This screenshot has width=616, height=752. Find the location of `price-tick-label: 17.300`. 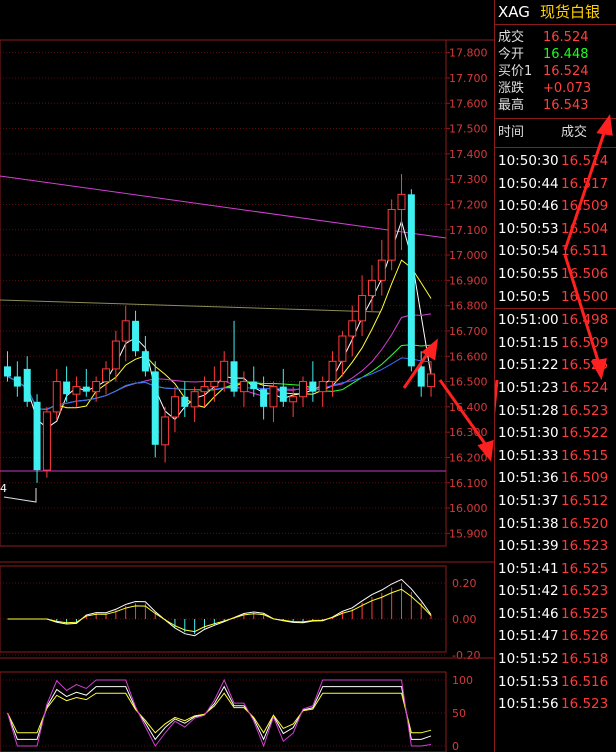

price-tick-label: 17.300 is located at coordinates (468, 179).